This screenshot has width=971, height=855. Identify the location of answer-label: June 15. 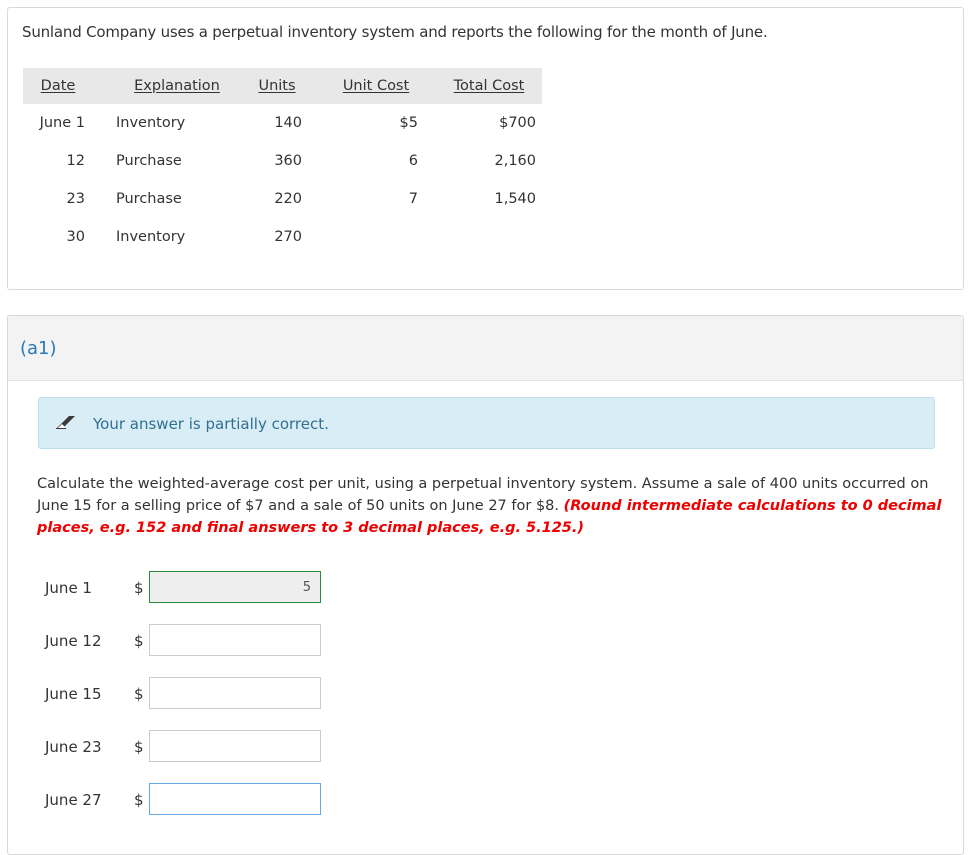
(73, 694).